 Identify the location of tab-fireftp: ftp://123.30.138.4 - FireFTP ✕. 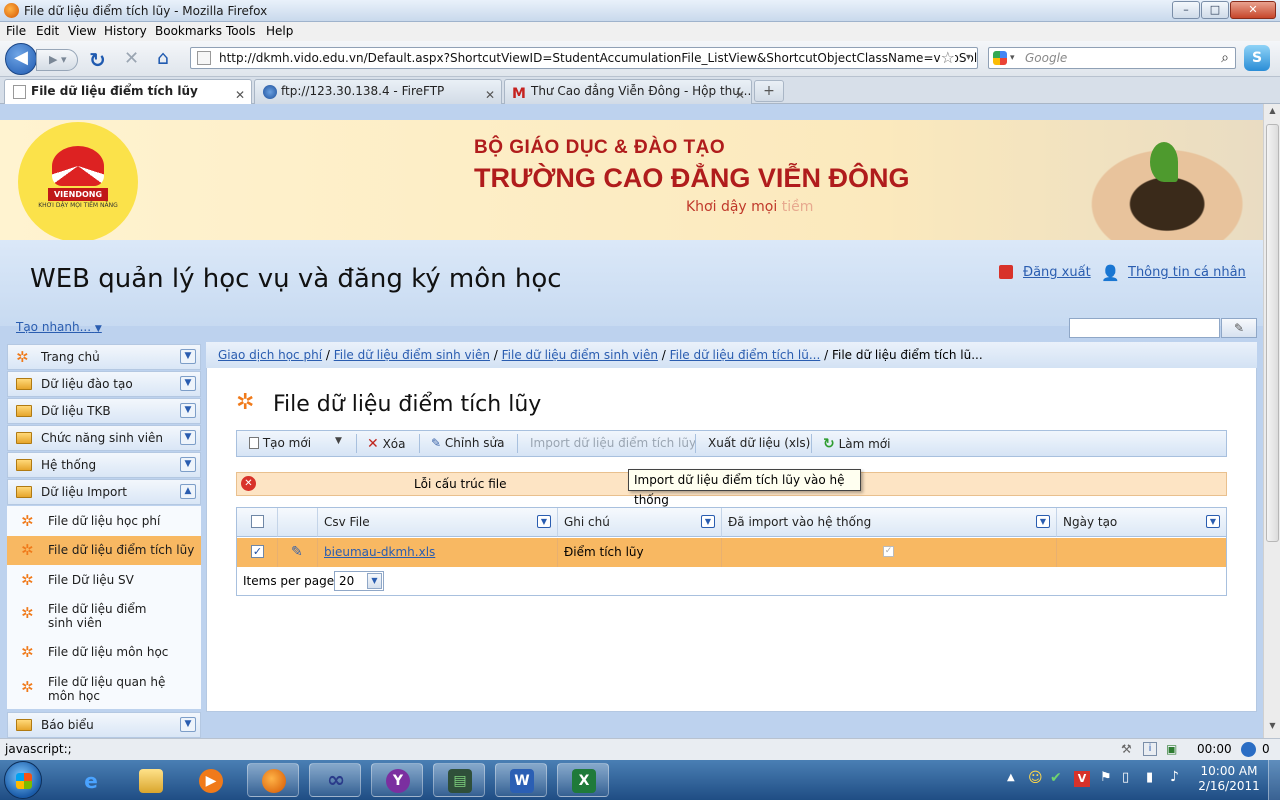
(378, 91).